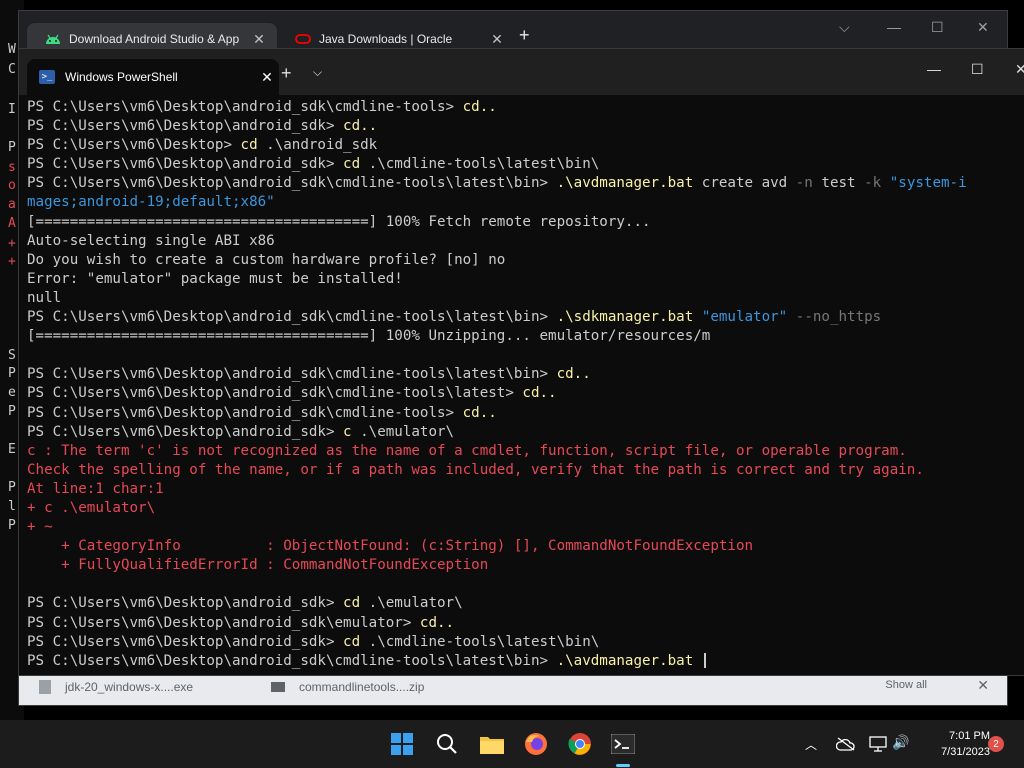  Describe the element at coordinates (12, 506) in the screenshot. I see `background-console-char: l` at that location.